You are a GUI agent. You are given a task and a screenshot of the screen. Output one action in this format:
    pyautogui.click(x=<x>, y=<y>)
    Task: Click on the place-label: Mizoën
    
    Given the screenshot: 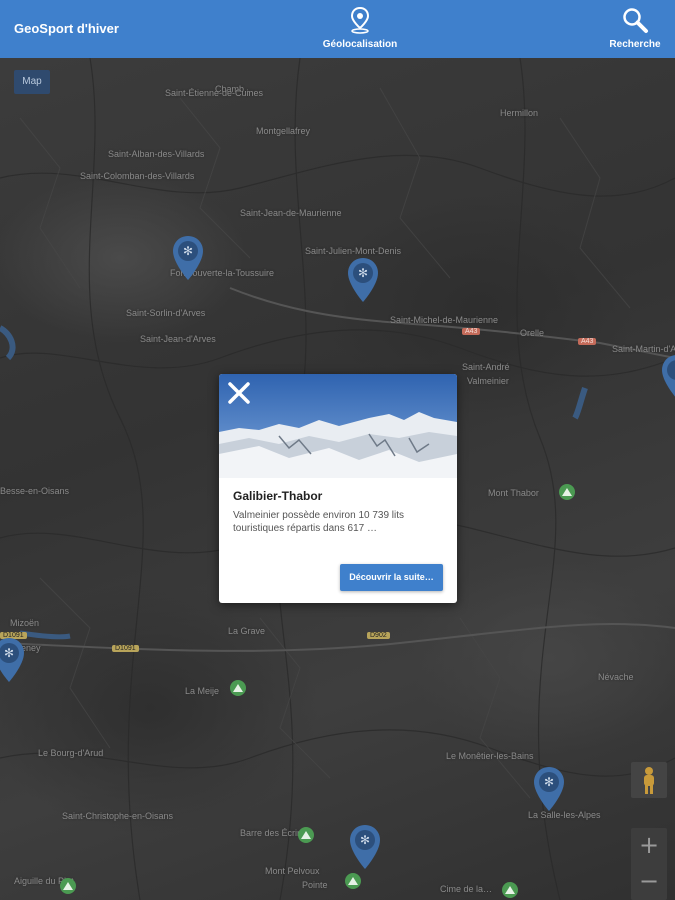 What is the action you would take?
    pyautogui.click(x=25, y=623)
    